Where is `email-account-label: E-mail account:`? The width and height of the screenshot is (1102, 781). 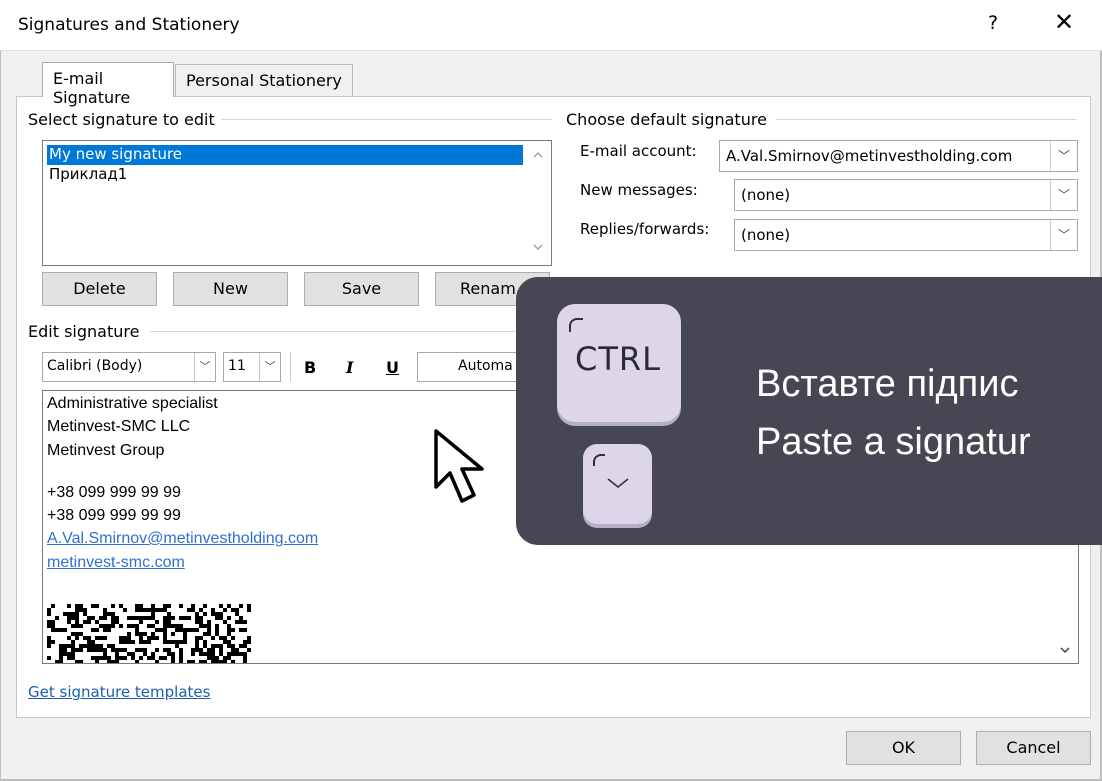
email-account-label: E-mail account: is located at coordinates (638, 151).